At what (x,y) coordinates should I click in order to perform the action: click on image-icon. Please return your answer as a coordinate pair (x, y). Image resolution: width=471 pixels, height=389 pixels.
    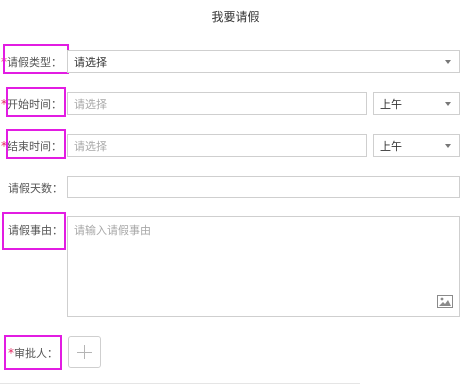
    Looking at the image, I should click on (445, 303).